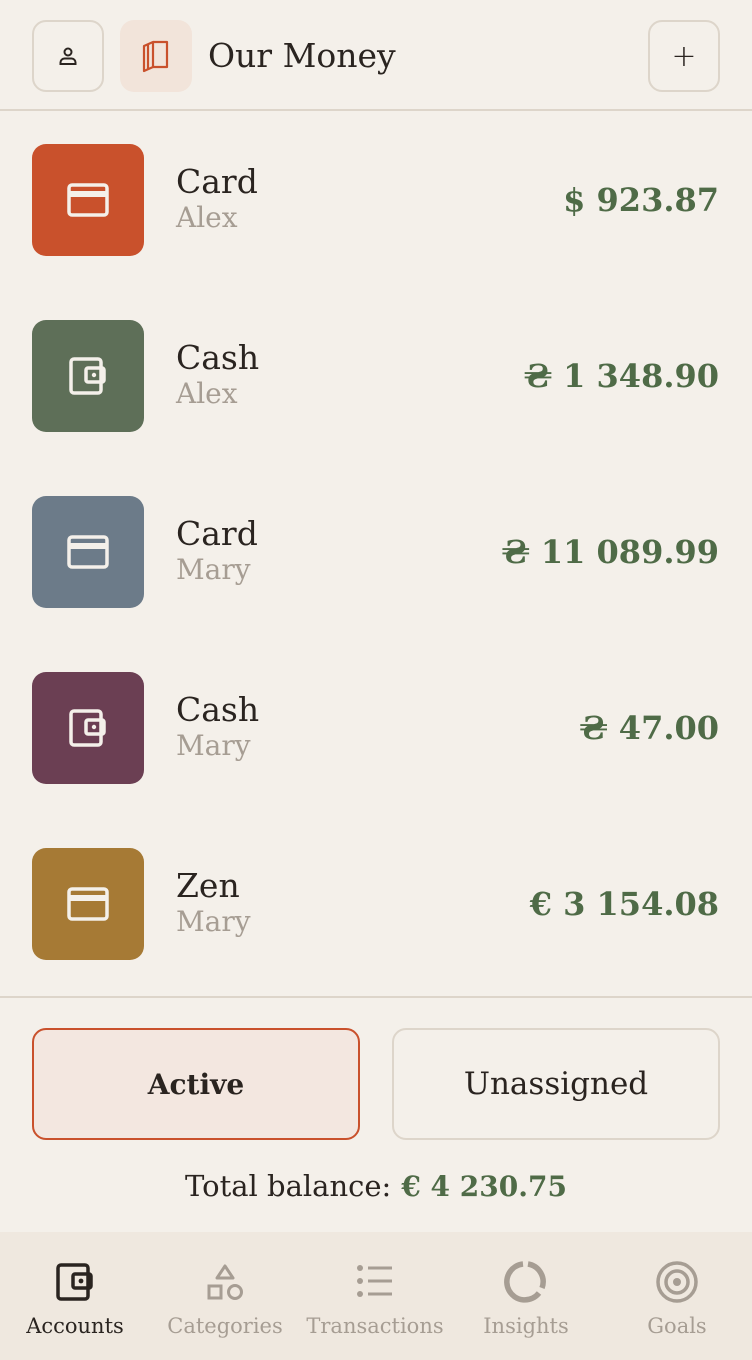 The height and width of the screenshot is (1360, 752). Describe the element at coordinates (225, 1282) in the screenshot. I see `shapes-icon` at that location.